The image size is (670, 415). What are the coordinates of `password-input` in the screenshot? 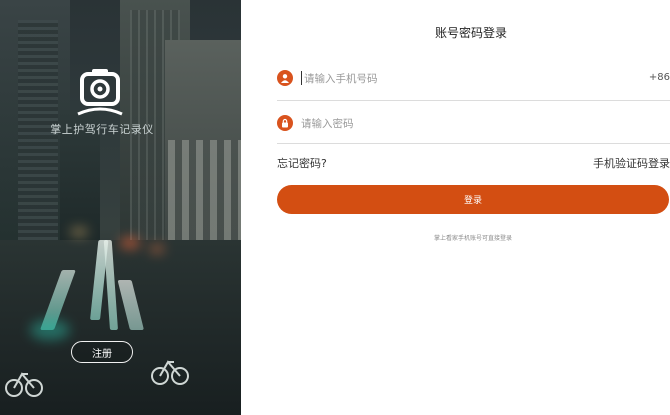 It's located at (451, 124).